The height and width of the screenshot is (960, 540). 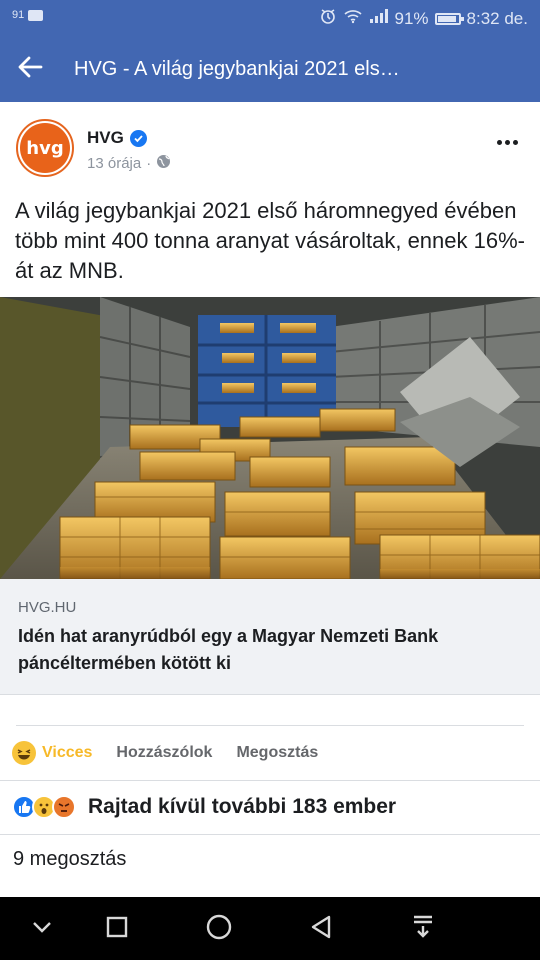 I want to click on comment-label: Hozzászólok, so click(x=164, y=752).